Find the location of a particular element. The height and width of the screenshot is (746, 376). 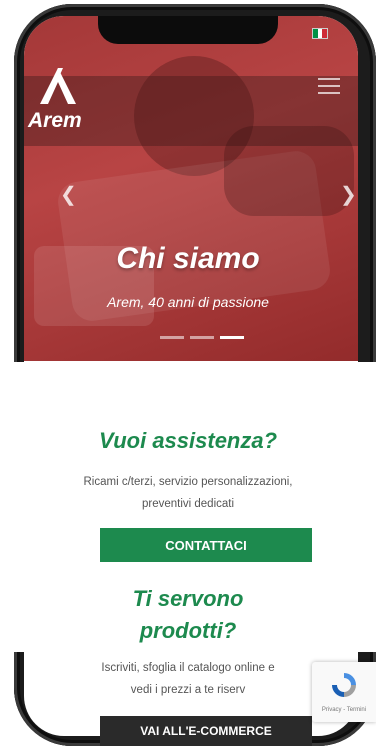

italy-flag-icon is located at coordinates (320, 33).